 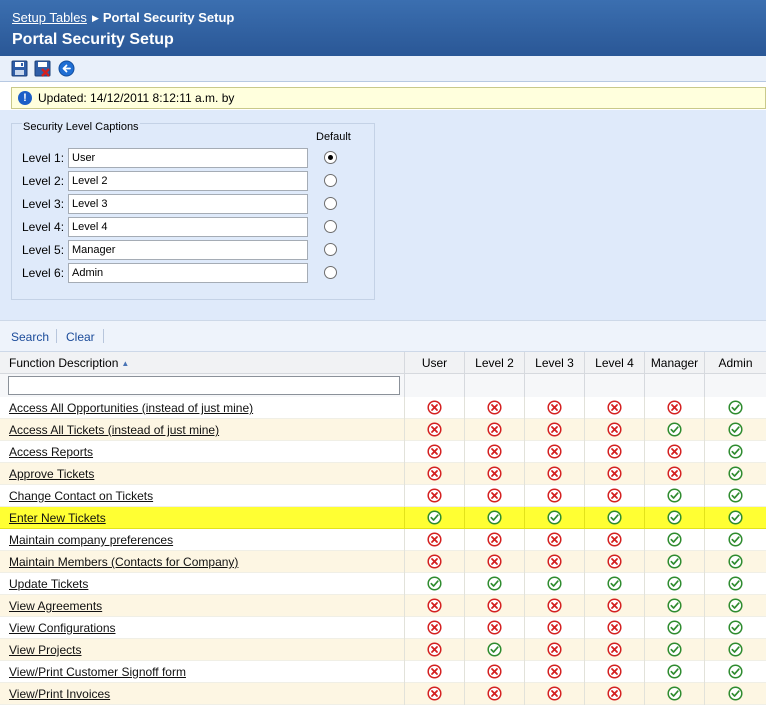 What do you see at coordinates (202, 363) in the screenshot?
I see `column-header: Function Description ▲` at bounding box center [202, 363].